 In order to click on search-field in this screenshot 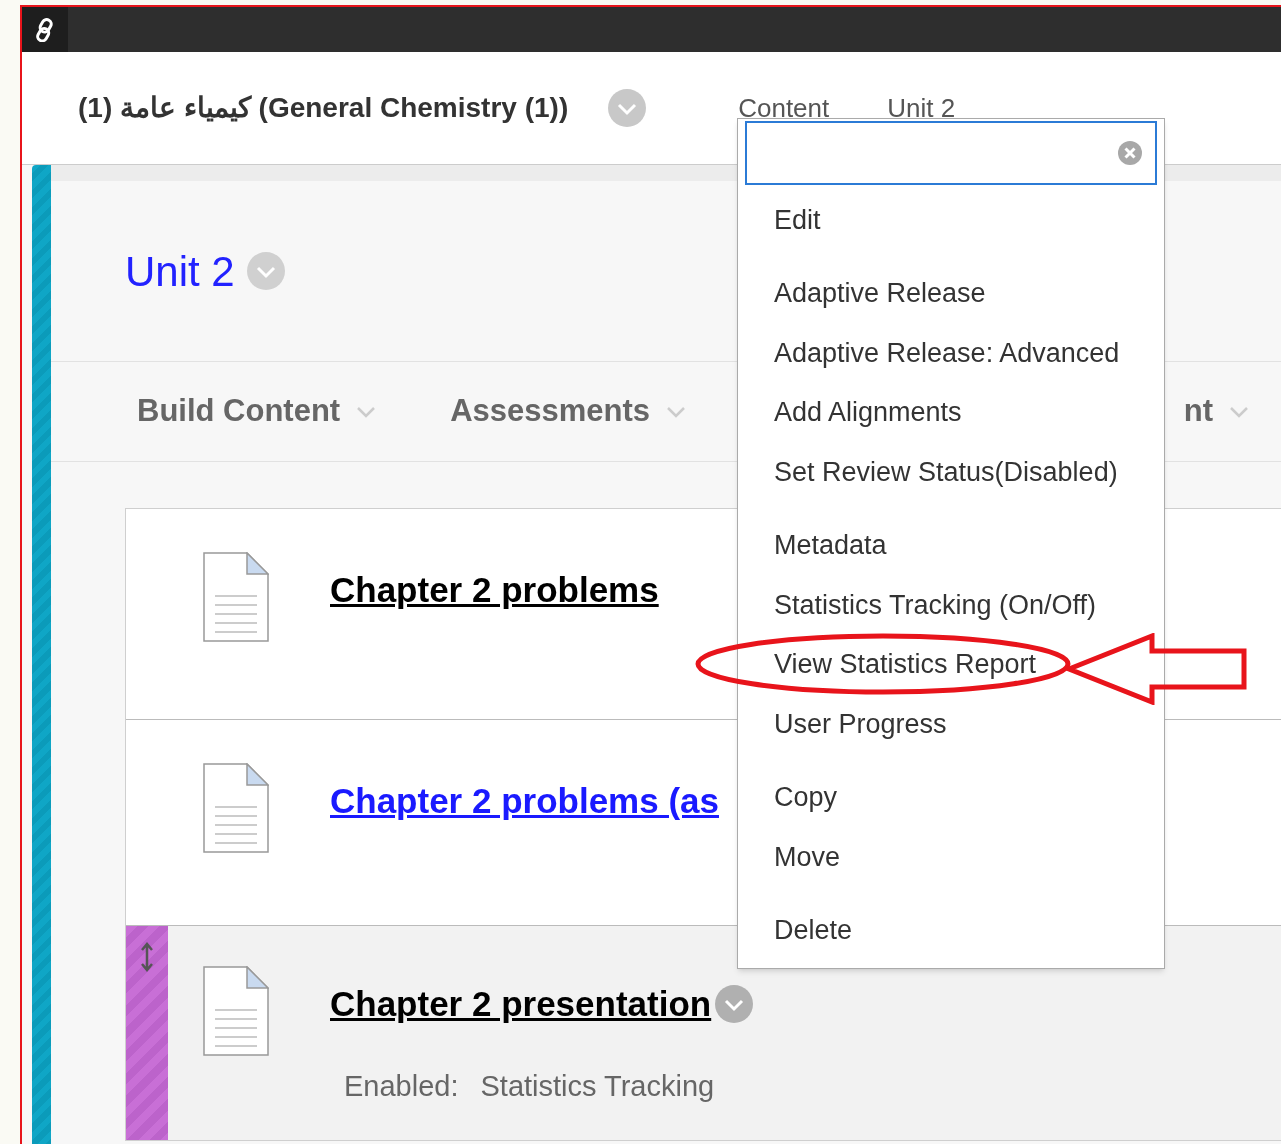, I will do `click(951, 153)`.